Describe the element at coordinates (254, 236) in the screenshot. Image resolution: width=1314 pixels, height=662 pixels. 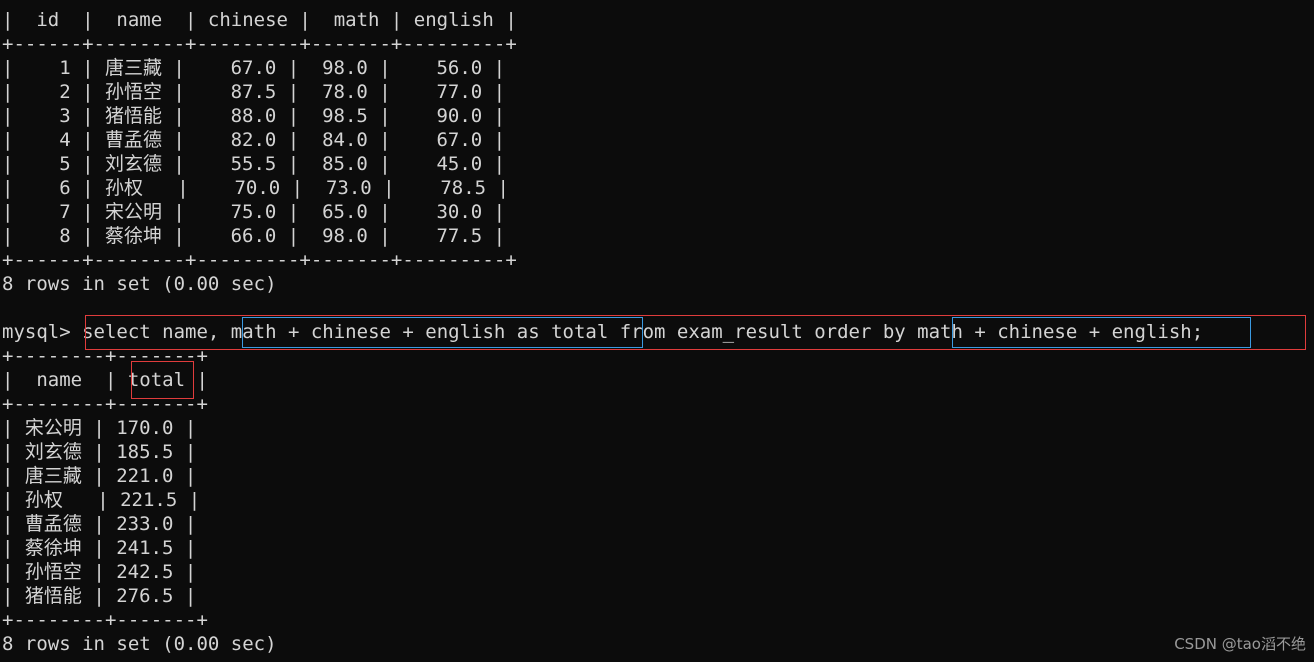
I see `table-row: | 8 | 蔡徐坤 | 66.0 | 98.0 | 77.5 |` at that location.